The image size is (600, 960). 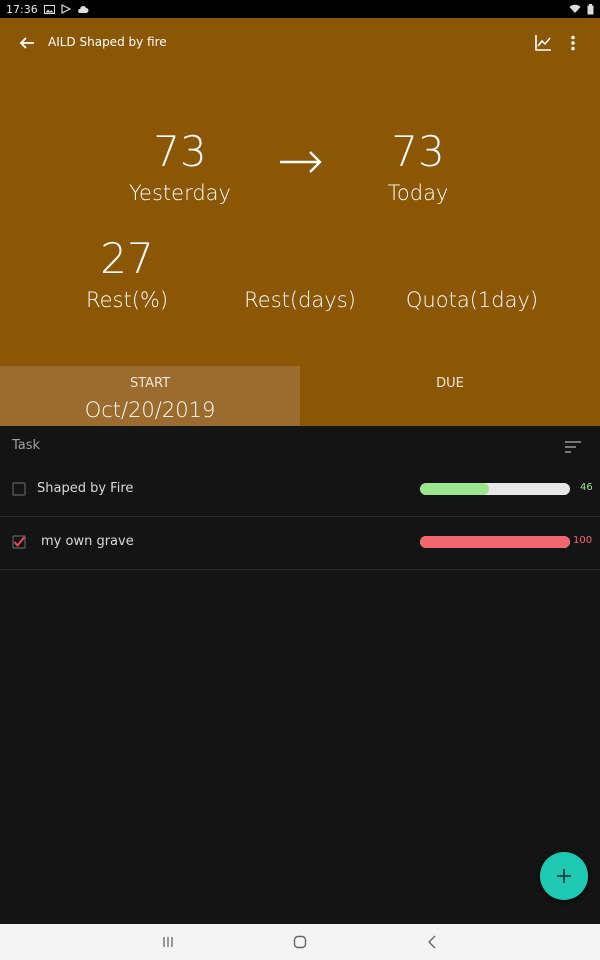 I want to click on system-nav-bar, so click(x=300, y=942).